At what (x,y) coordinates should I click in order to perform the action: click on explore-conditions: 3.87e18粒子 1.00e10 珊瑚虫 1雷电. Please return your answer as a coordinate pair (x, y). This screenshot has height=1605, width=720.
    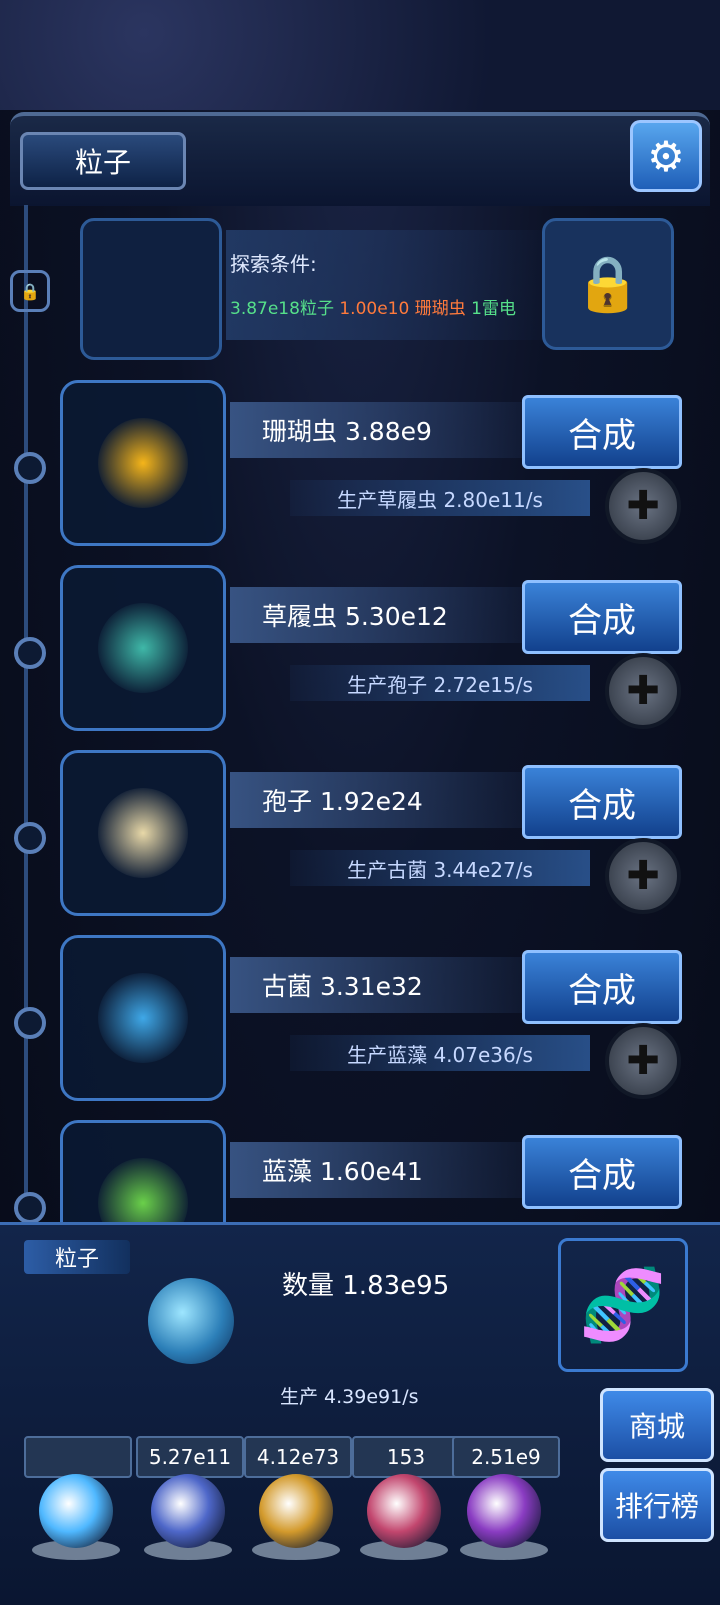
    Looking at the image, I should click on (373, 306).